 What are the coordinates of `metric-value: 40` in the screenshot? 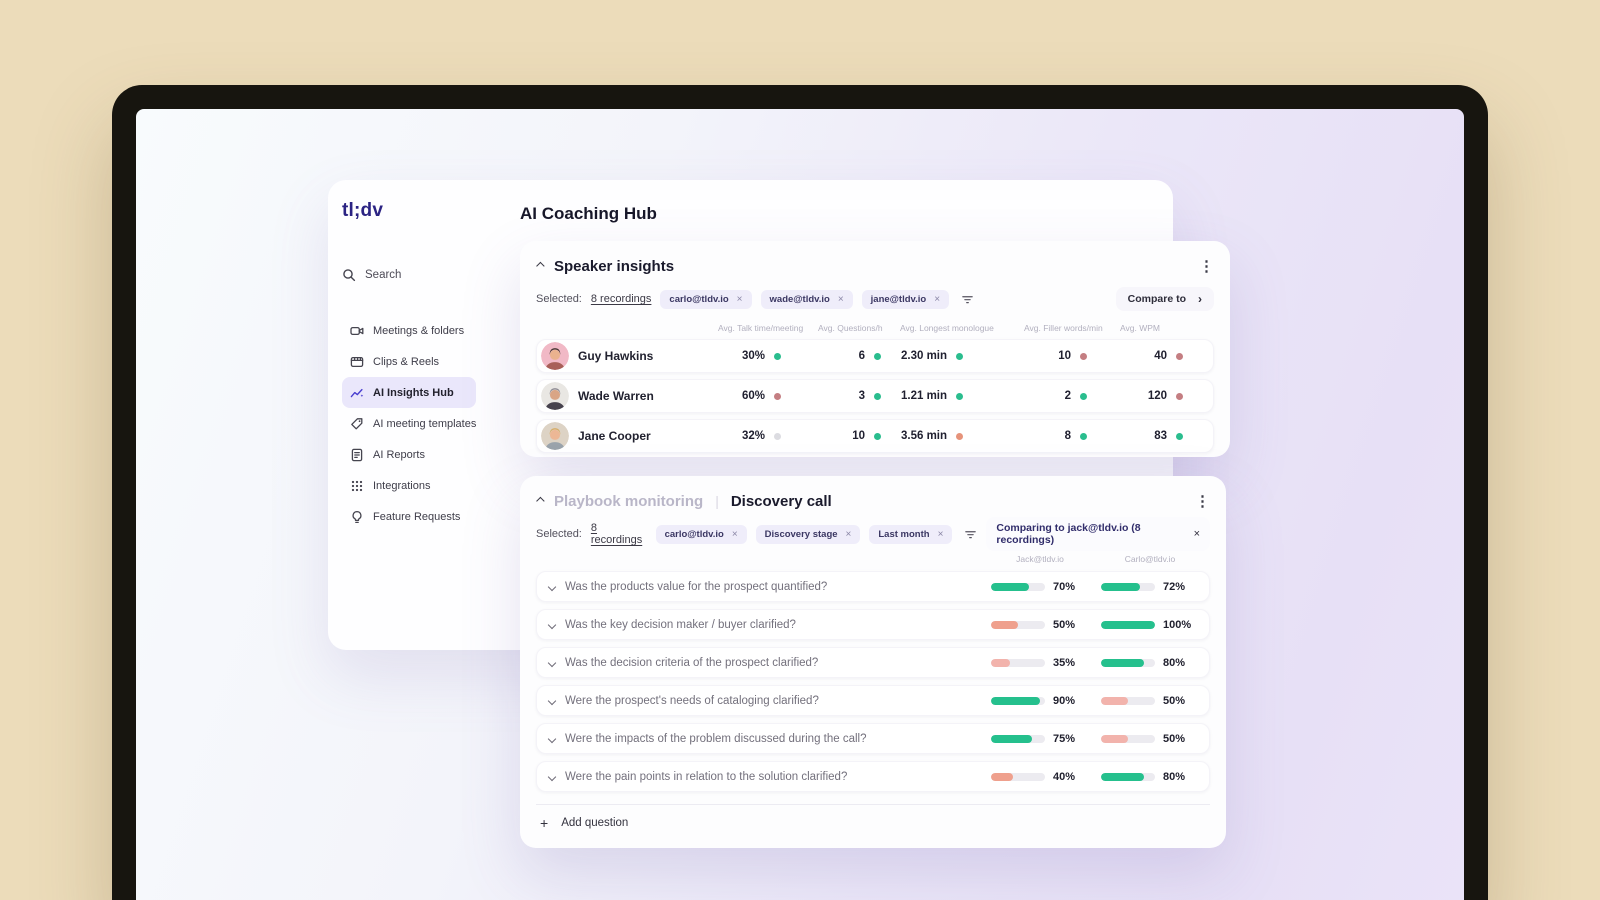 It's located at (1160, 356).